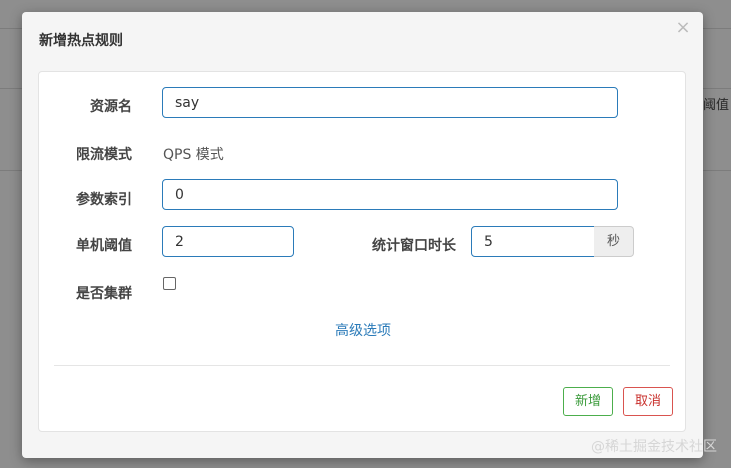 This screenshot has height=468, width=731. I want to click on cancel-button: 取消, so click(648, 401).